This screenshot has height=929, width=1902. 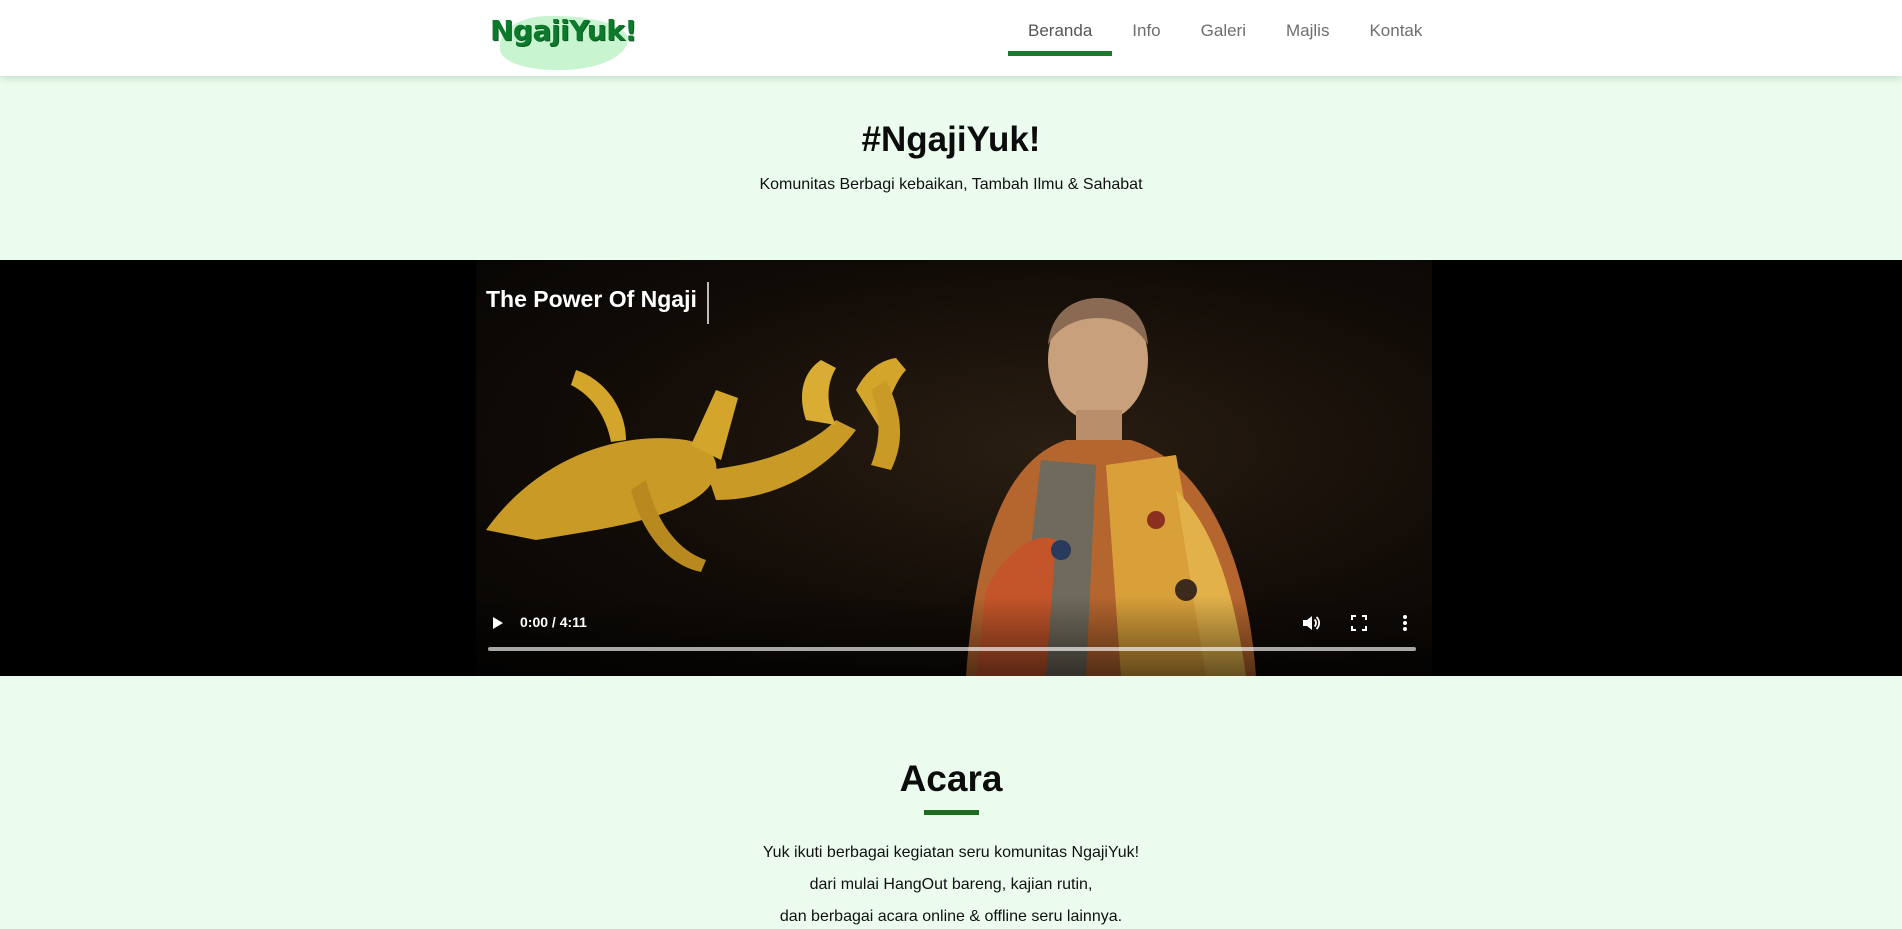 I want to click on video-time: 0:00 / 4:11, so click(x=553, y=622).